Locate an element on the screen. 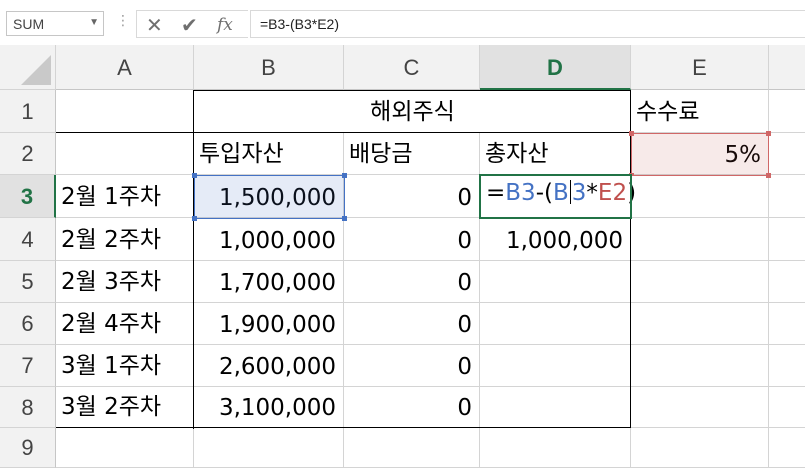 Image resolution: width=805 pixels, height=468 pixels. cell-c8: 0 is located at coordinates (412, 407).